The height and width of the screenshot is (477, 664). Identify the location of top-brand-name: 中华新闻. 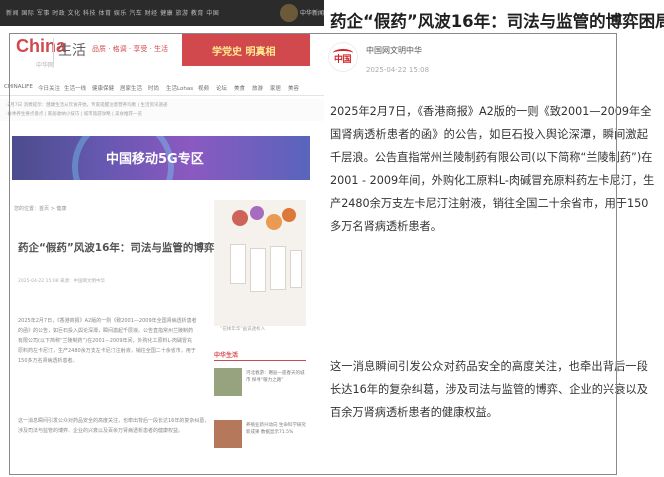
(312, 13).